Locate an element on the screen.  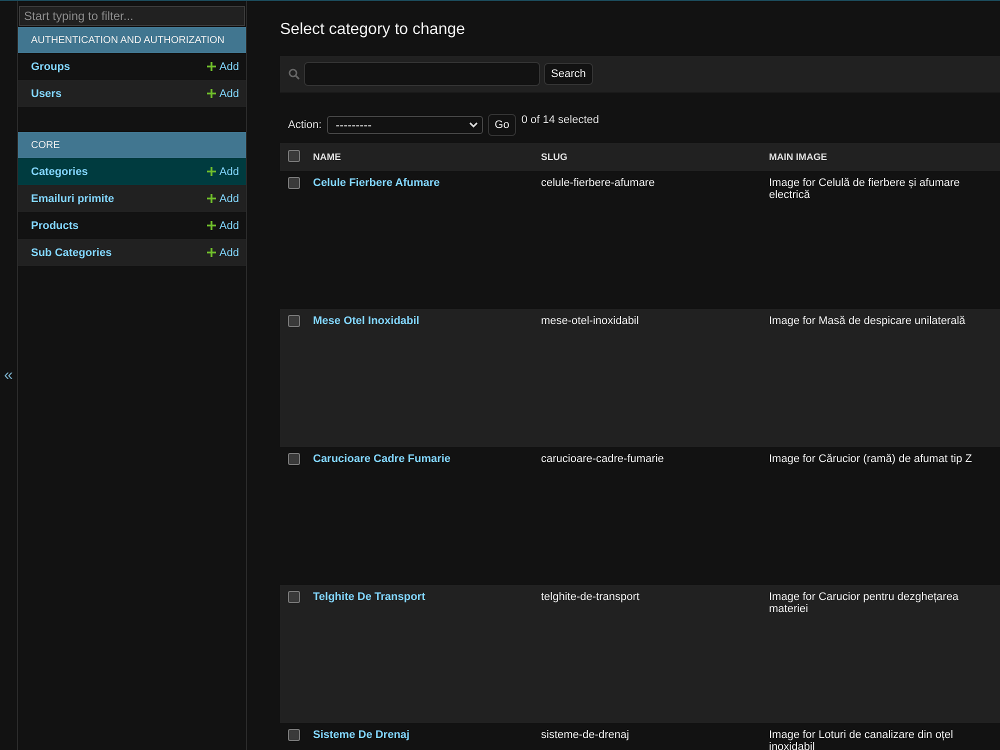
column-header: SLUG is located at coordinates (647, 157).